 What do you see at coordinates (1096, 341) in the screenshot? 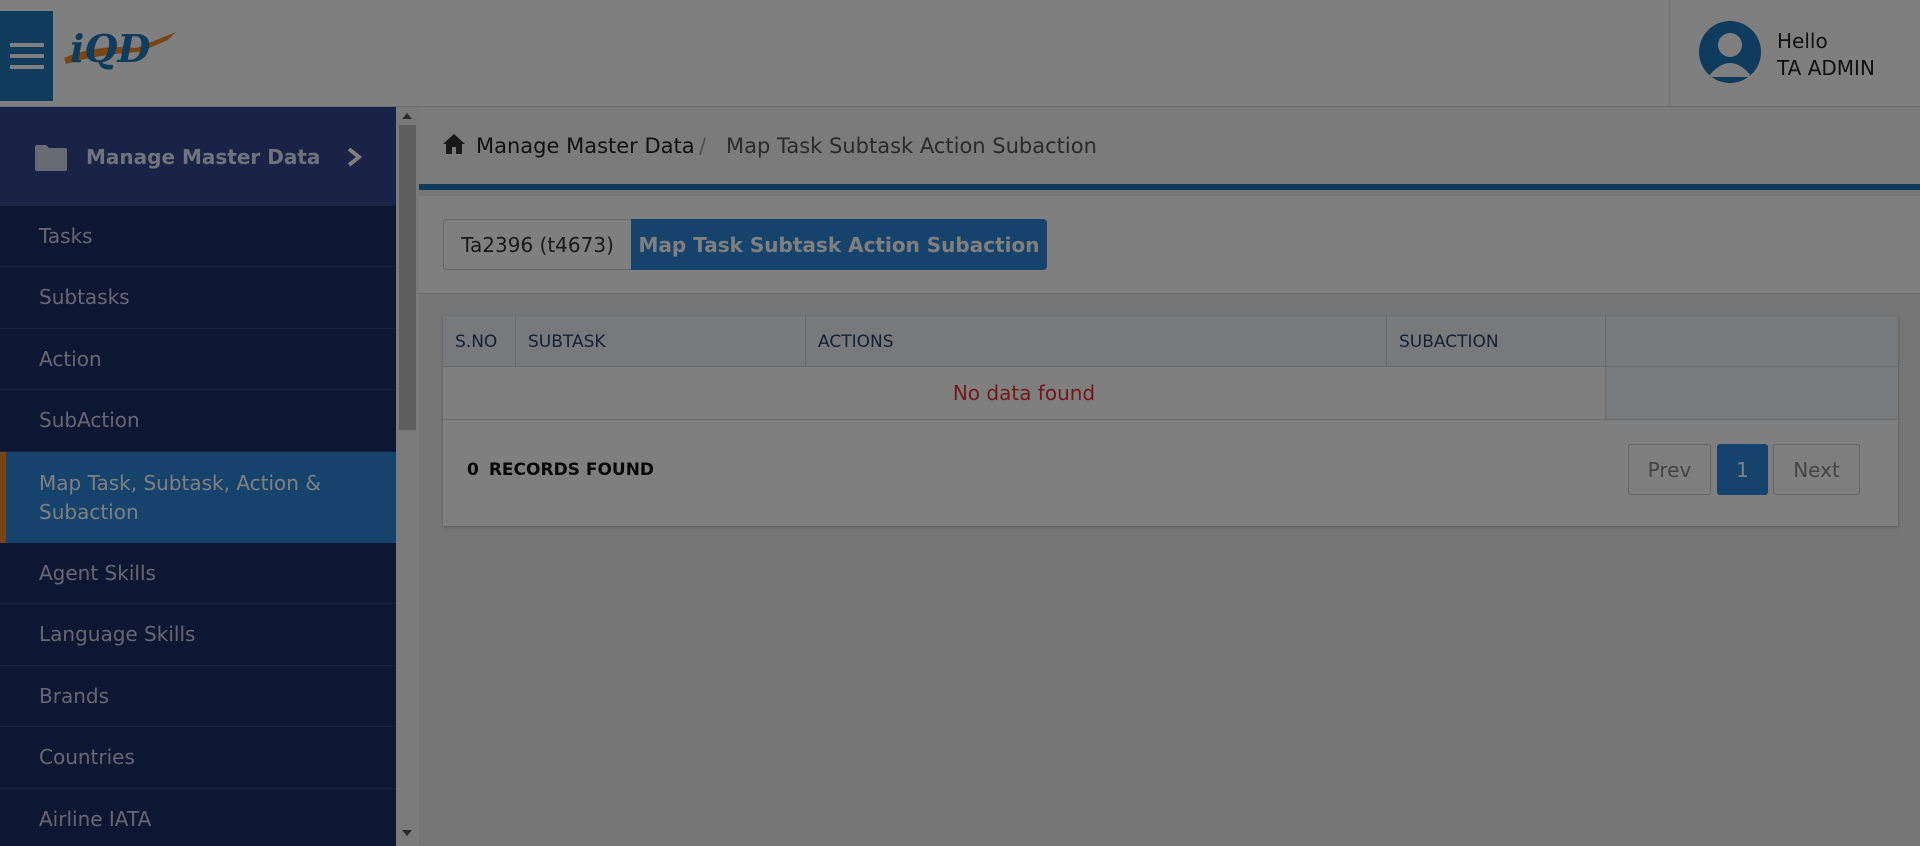
I see `column-header-actions: ACTIONS` at bounding box center [1096, 341].